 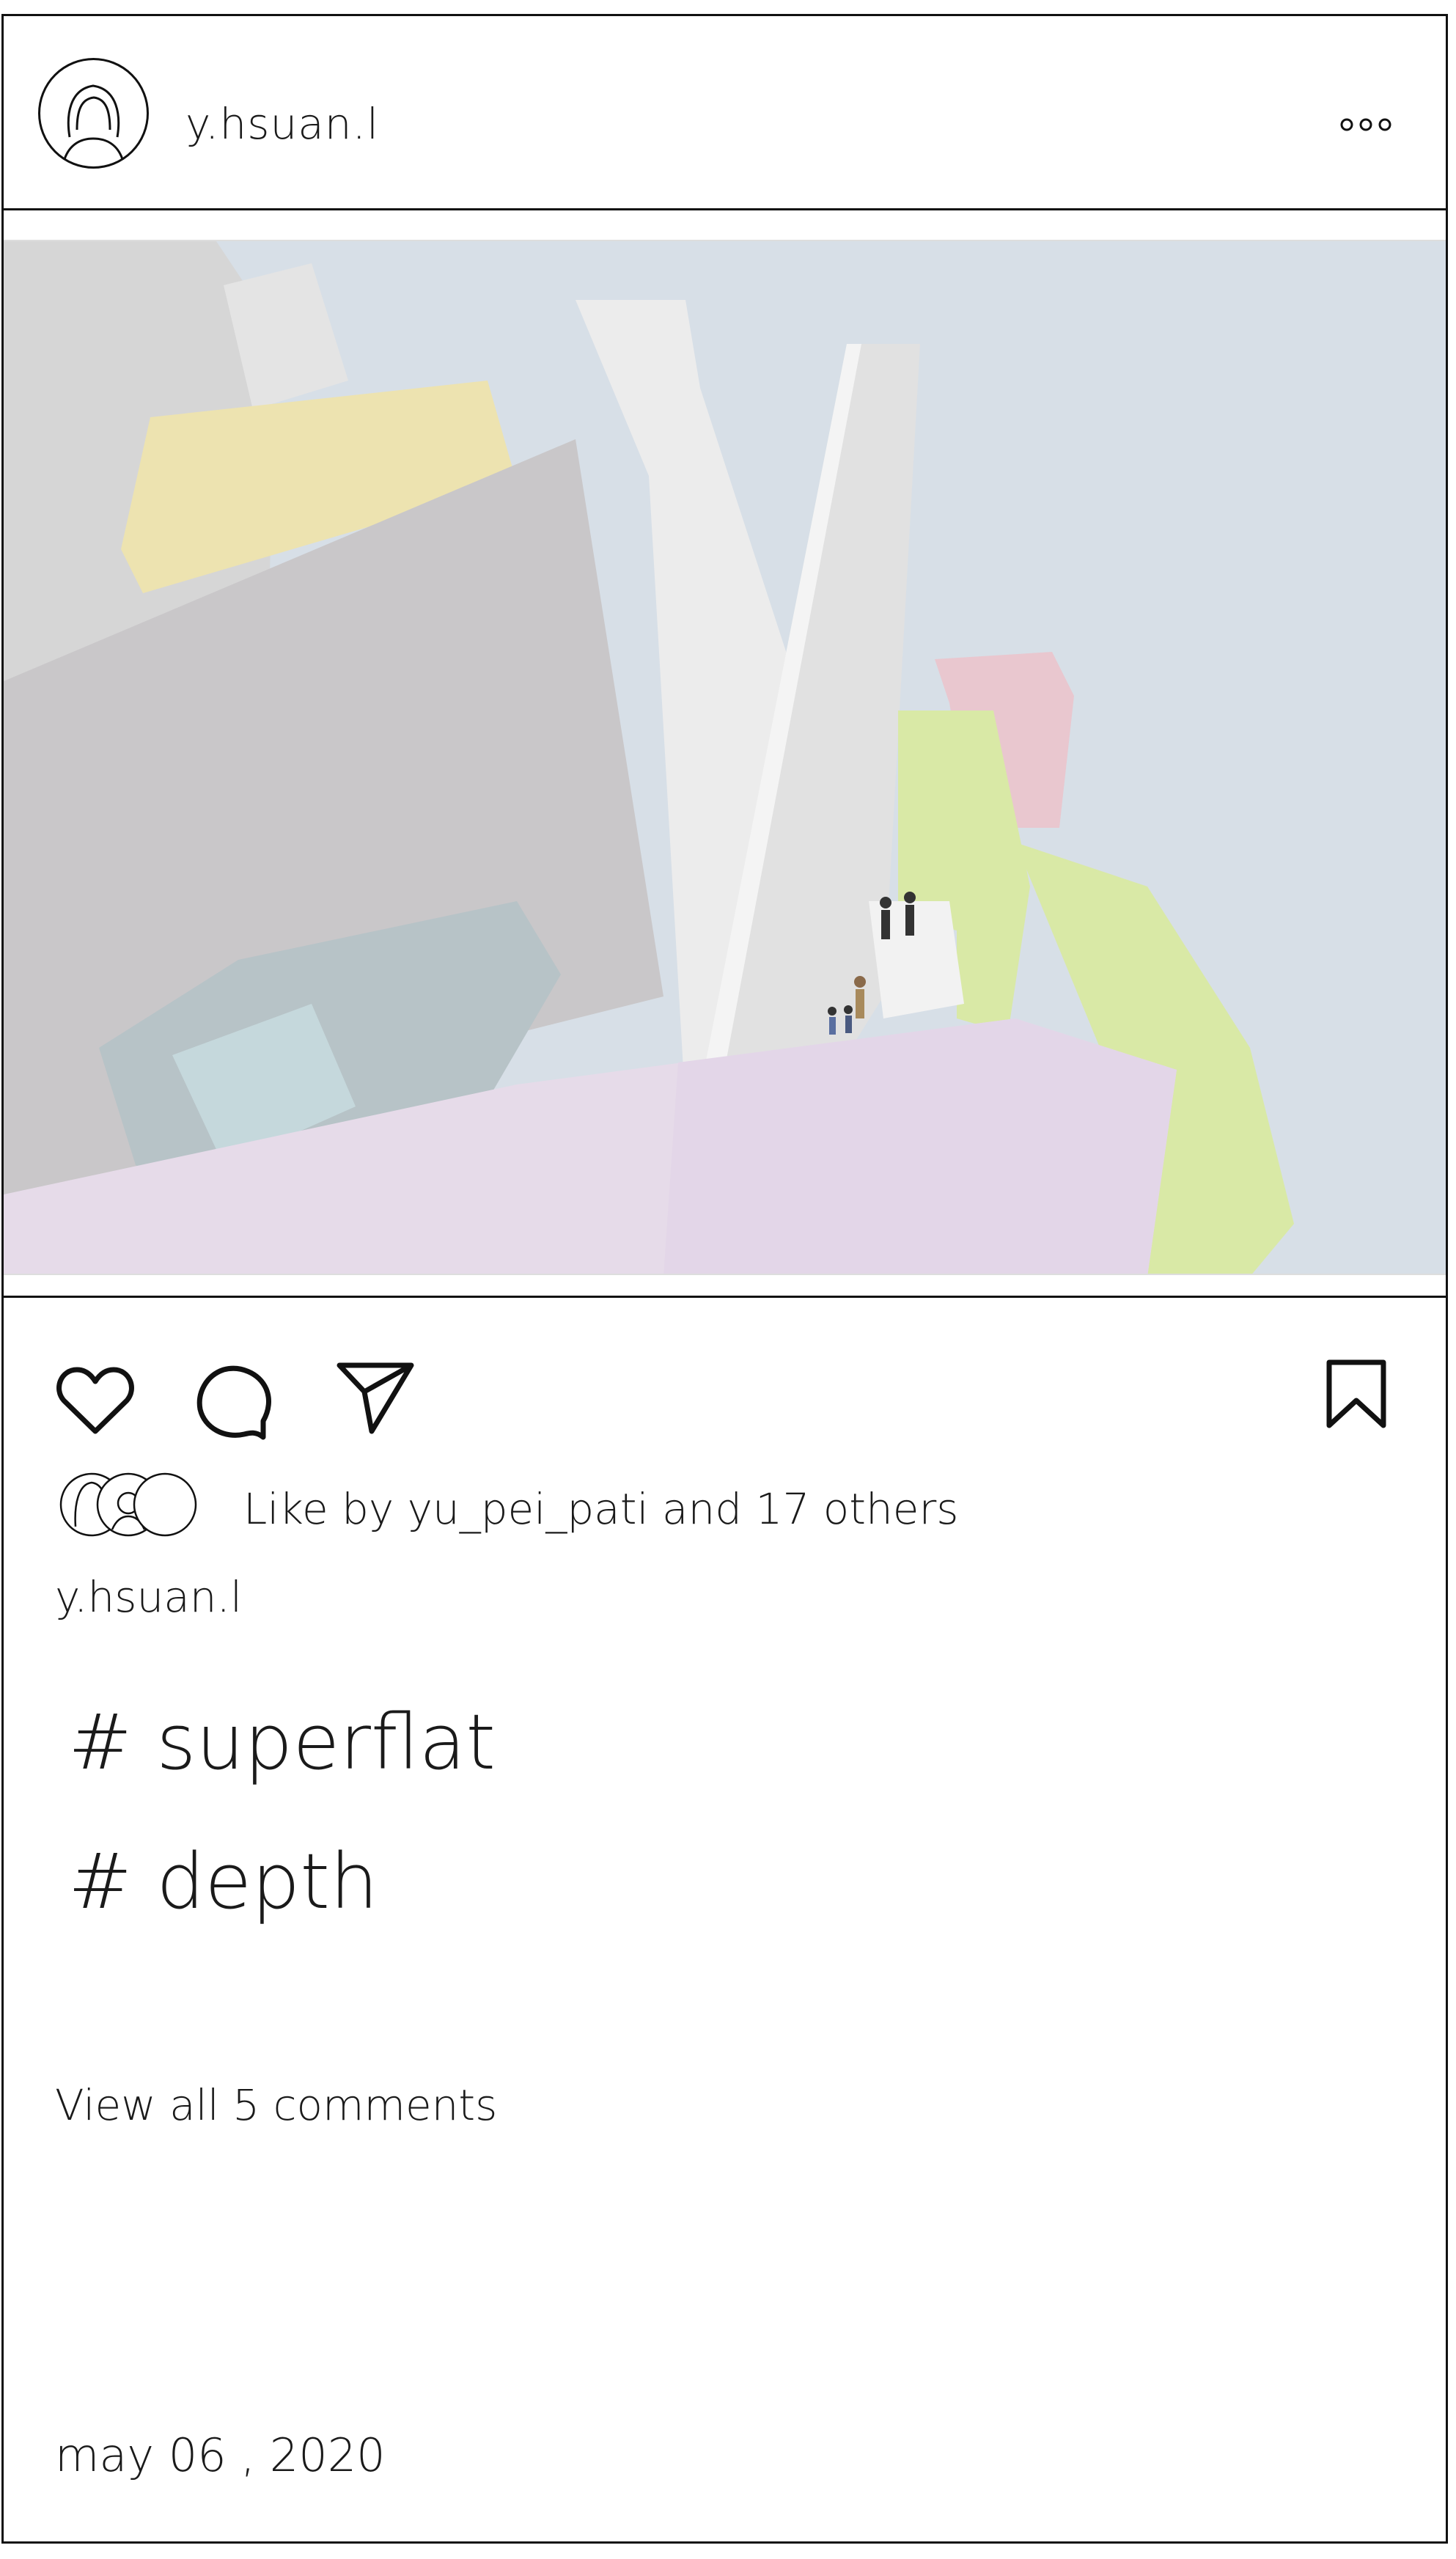 I want to click on send-paper-plane-icon, so click(x=375, y=1398).